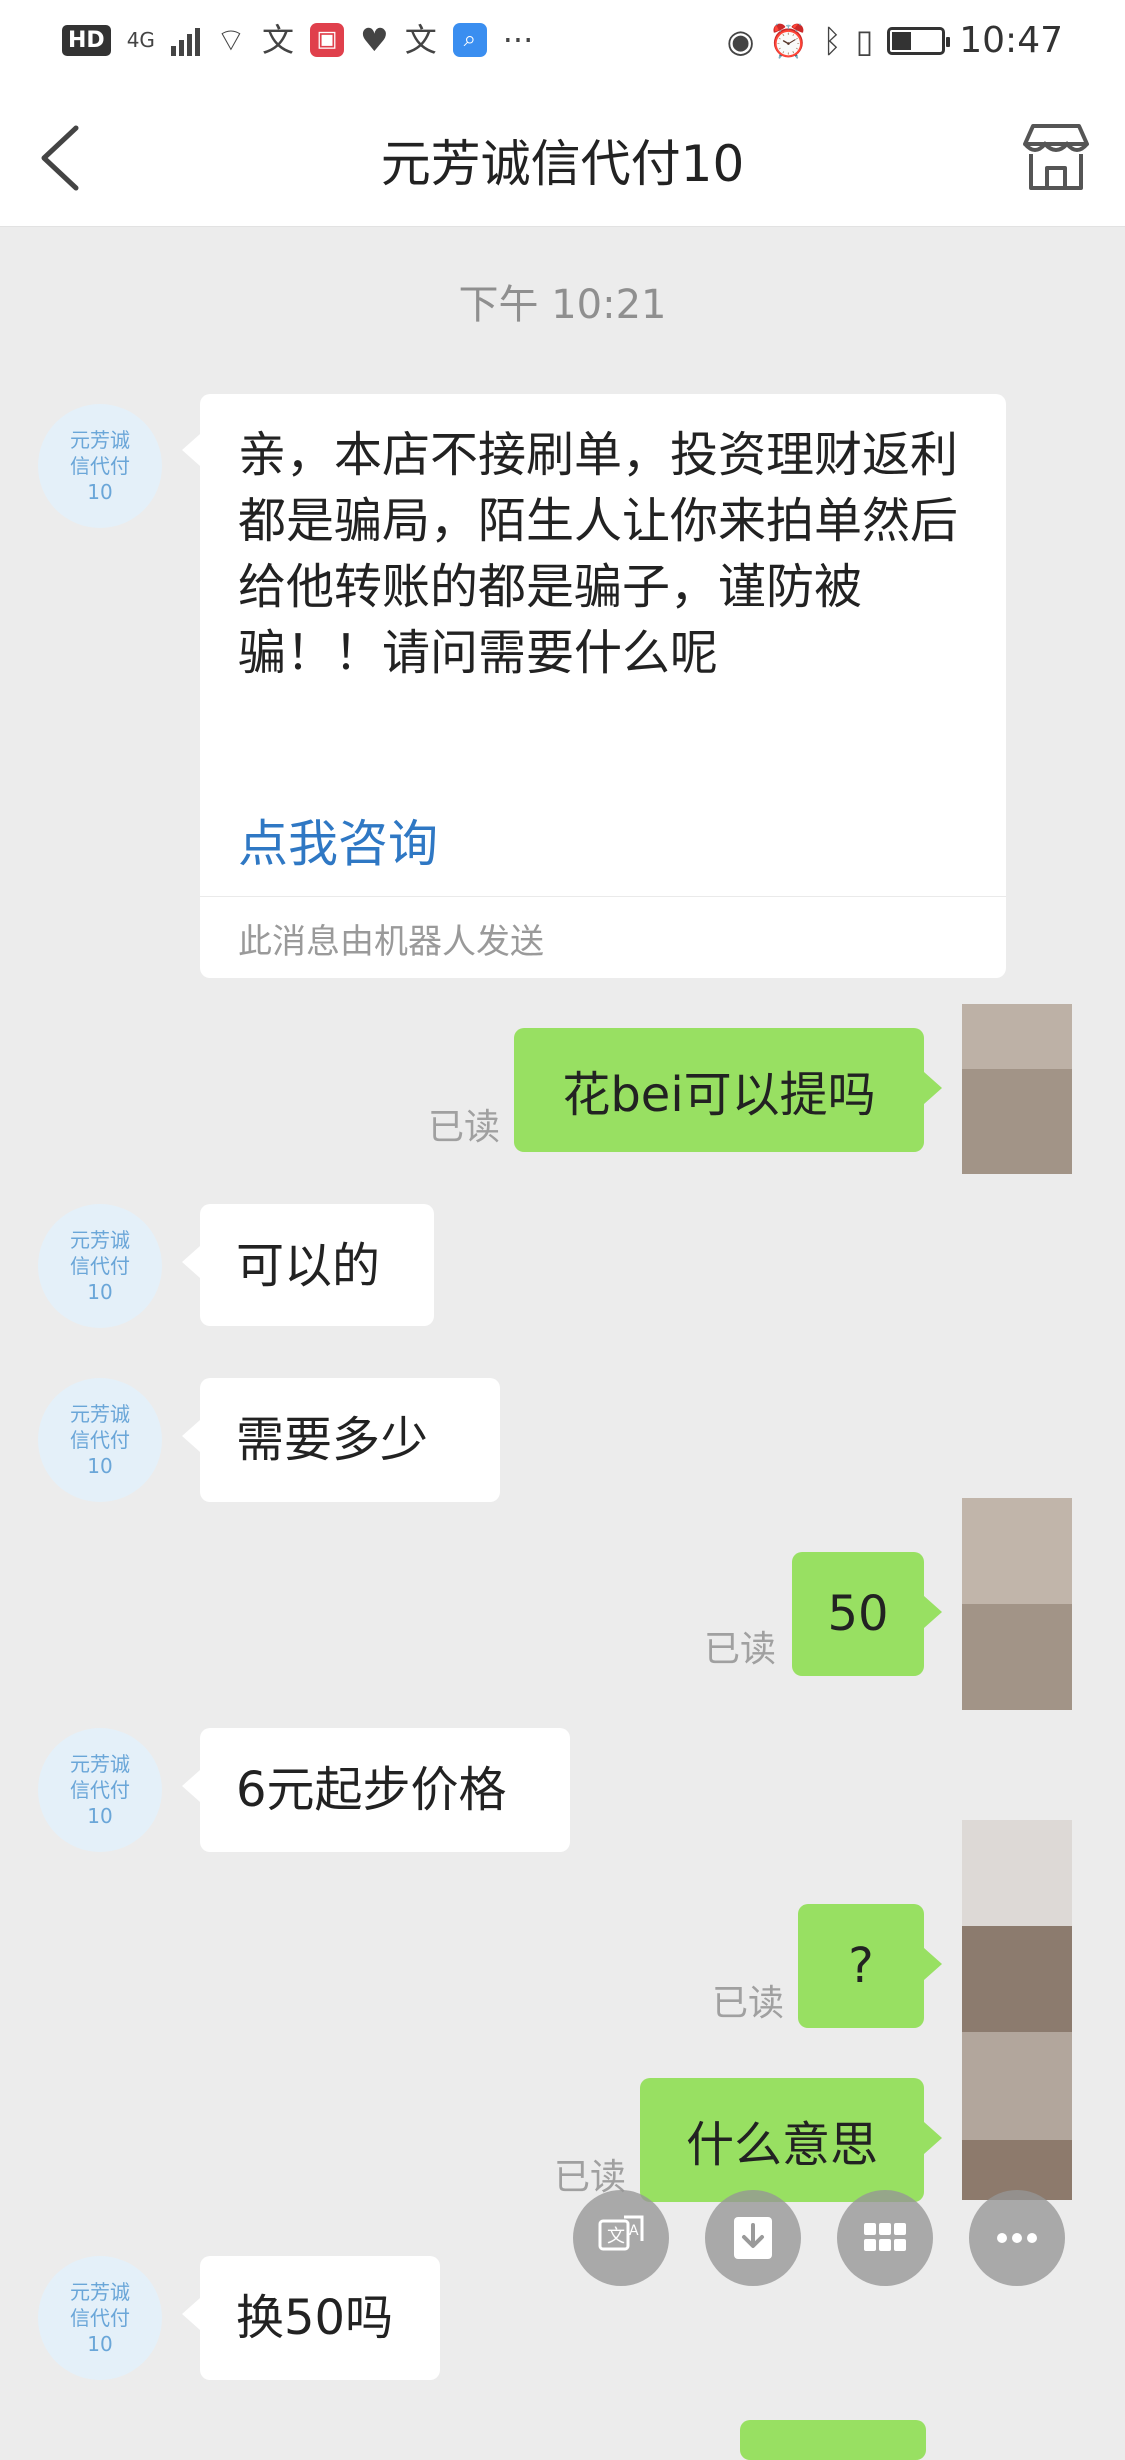 Image resolution: width=1125 pixels, height=2460 pixels. What do you see at coordinates (634, 2231) in the screenshot?
I see `svg-text: A` at bounding box center [634, 2231].